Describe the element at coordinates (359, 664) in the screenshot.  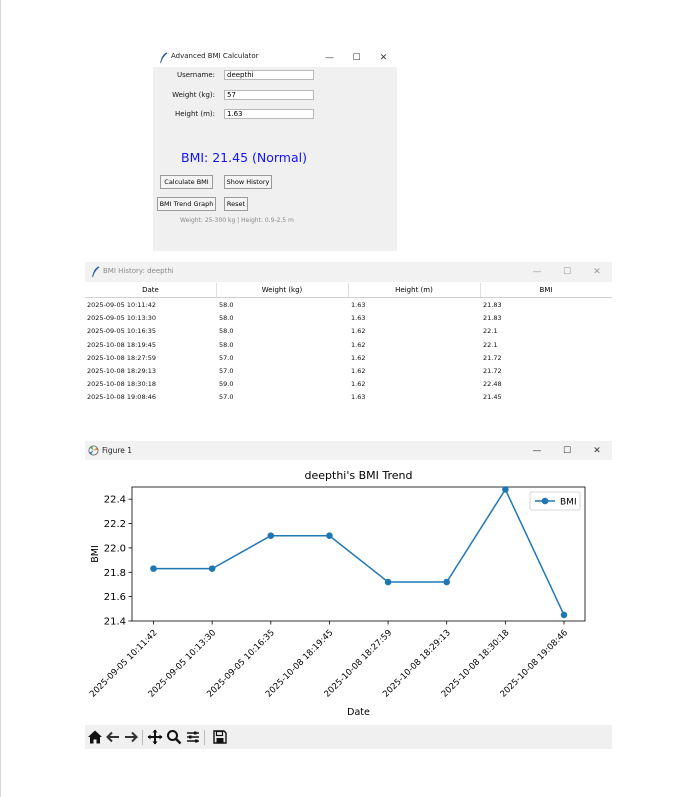
I see `x-tick-label: 2025-10-08 18:27:59` at that location.